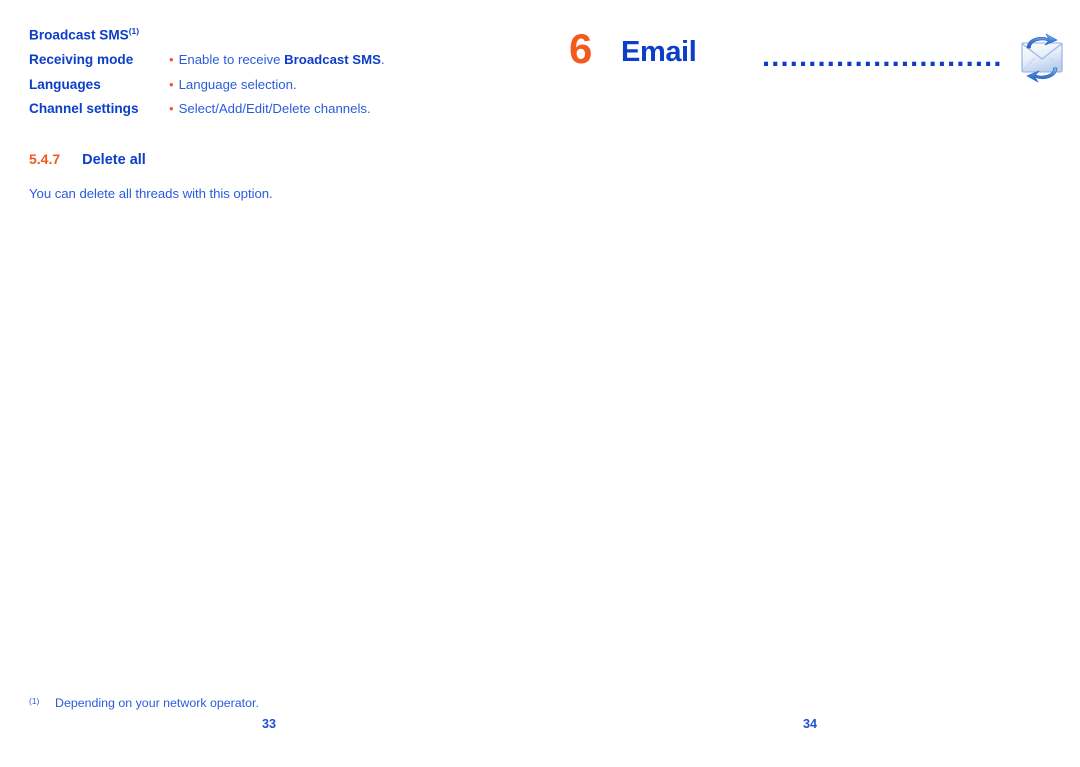 The width and height of the screenshot is (1080, 767). Describe the element at coordinates (332, 60) in the screenshot. I see `desc-bold: Broadcast SMS` at that location.